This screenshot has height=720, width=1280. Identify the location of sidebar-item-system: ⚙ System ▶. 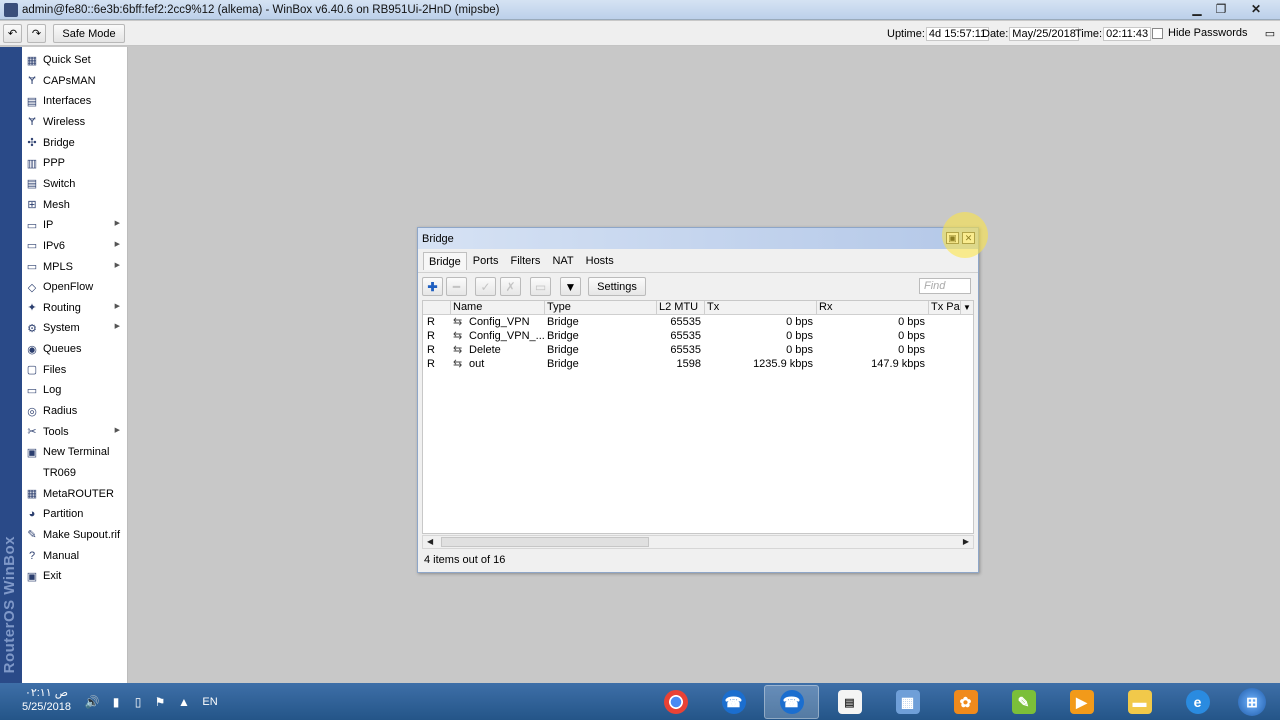
(75, 328).